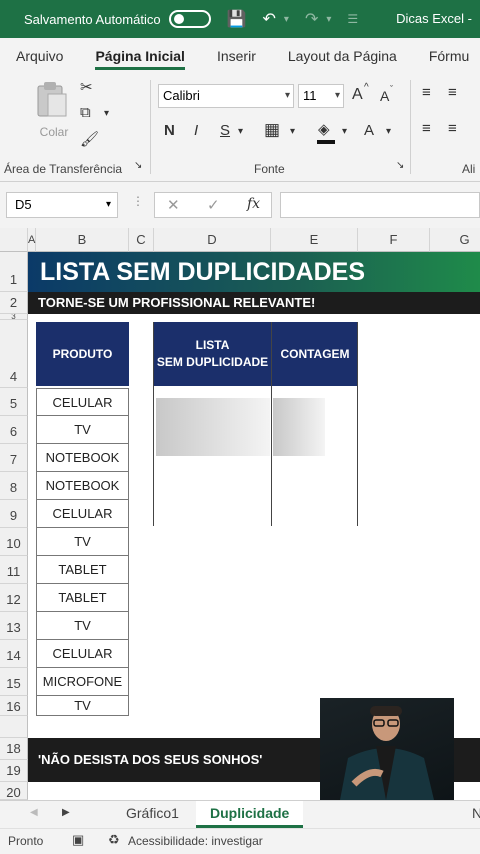 This screenshot has width=480, height=854. I want to click on tab-pagina-inicial: Página Inicial, so click(140, 59).